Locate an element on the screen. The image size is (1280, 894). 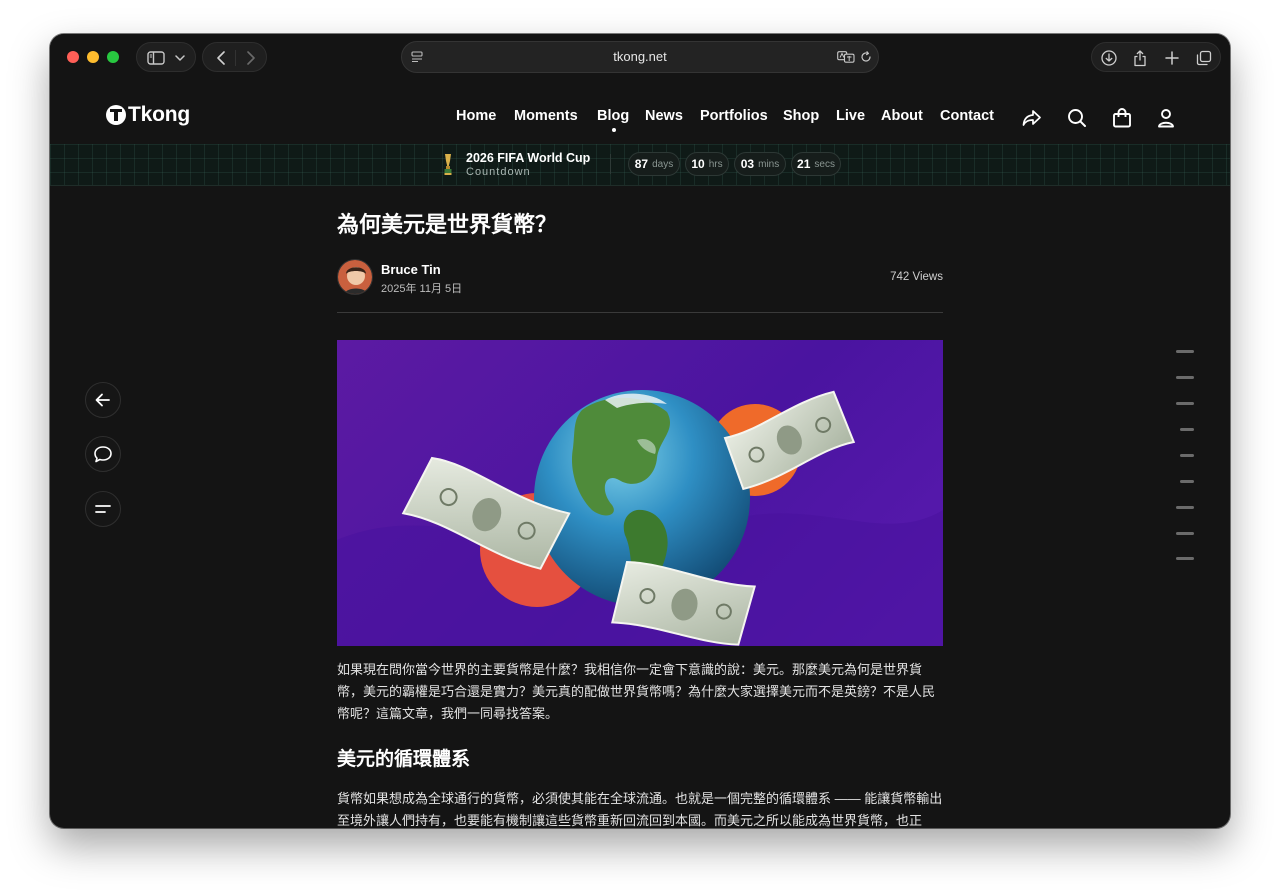
new-tab-icon is located at coordinates (1172, 58).